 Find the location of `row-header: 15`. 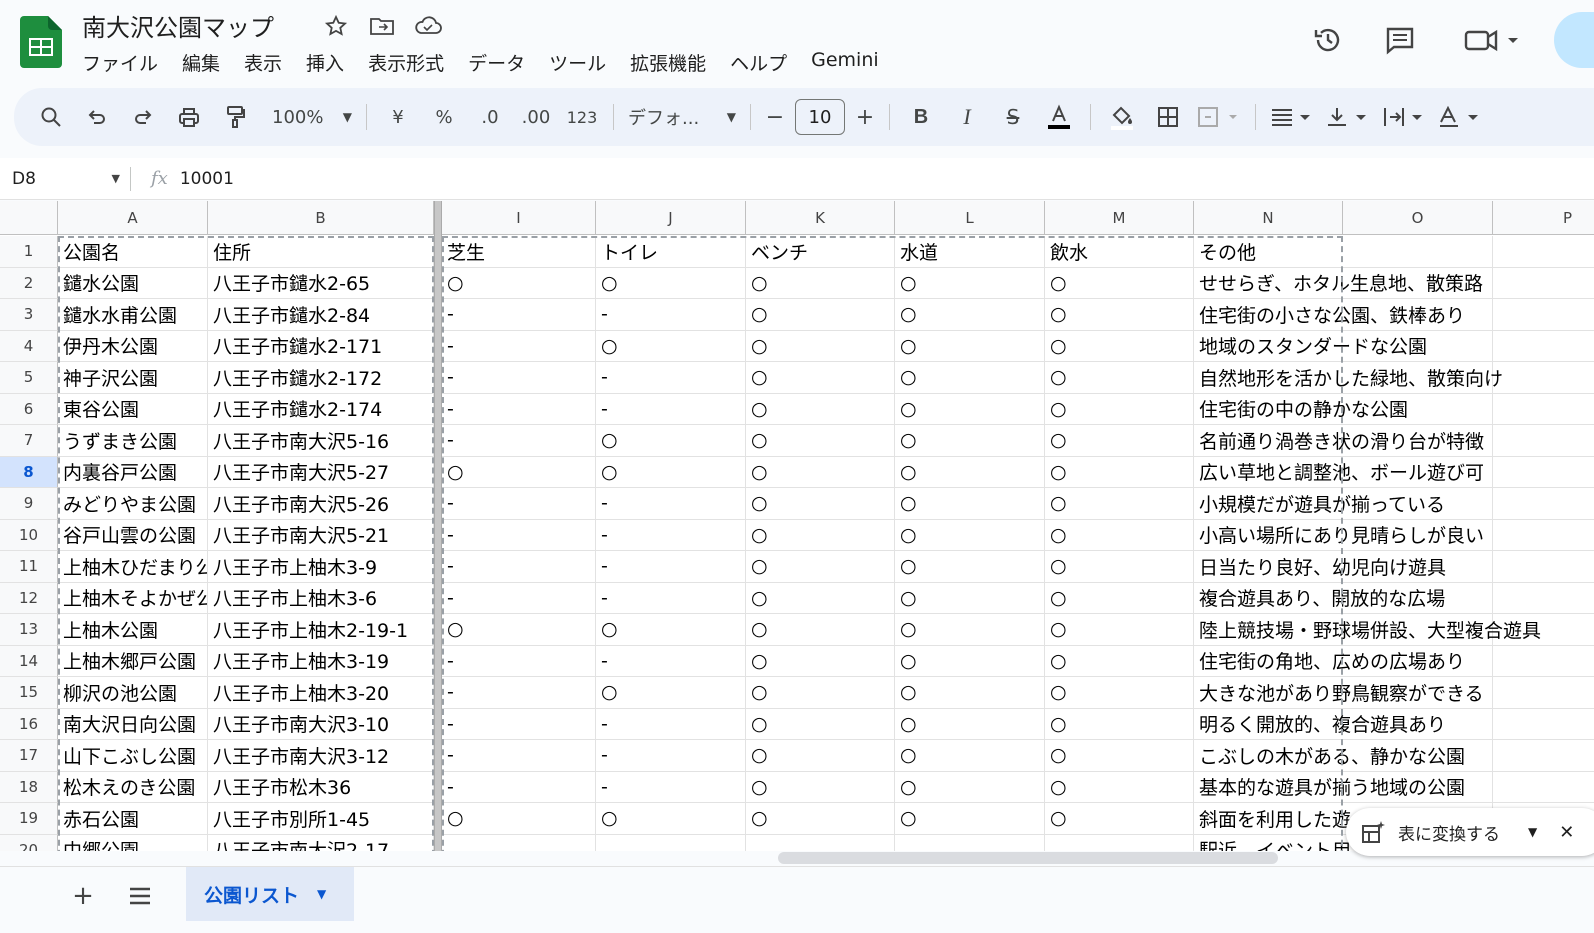

row-header: 15 is located at coordinates (29, 693).